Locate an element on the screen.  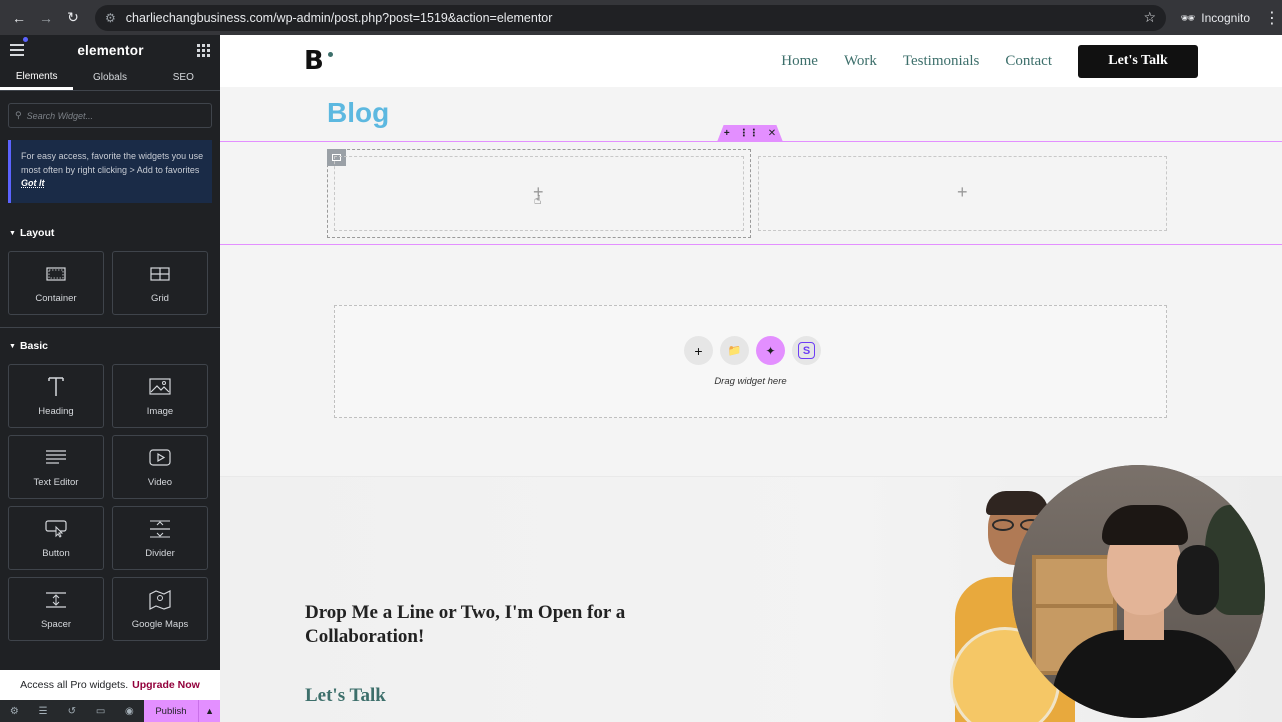
video-icon is located at coordinates (160, 458).